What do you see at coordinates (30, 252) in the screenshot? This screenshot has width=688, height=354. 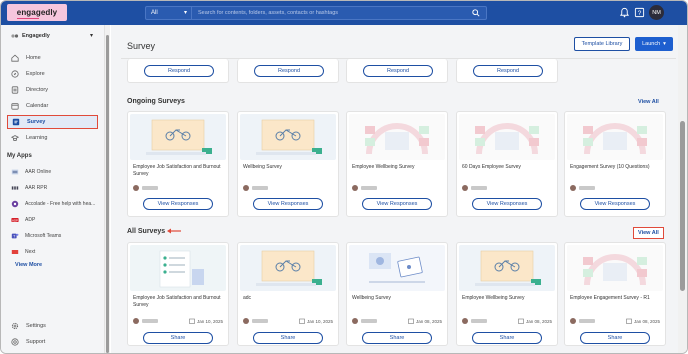 I see `app-item-label: Next` at bounding box center [30, 252].